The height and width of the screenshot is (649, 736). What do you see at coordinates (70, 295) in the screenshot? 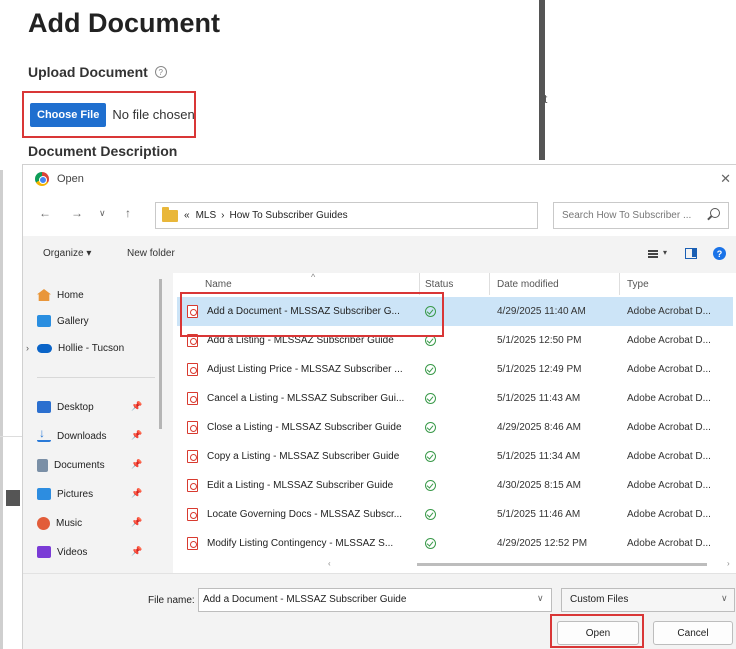
I see `nav-item-label: Home` at bounding box center [70, 295].